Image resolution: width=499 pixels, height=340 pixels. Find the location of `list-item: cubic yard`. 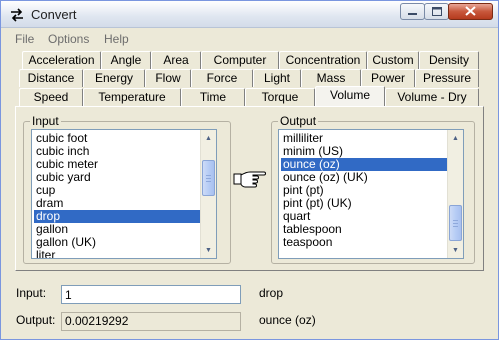

list-item: cubic yard is located at coordinates (117, 177).